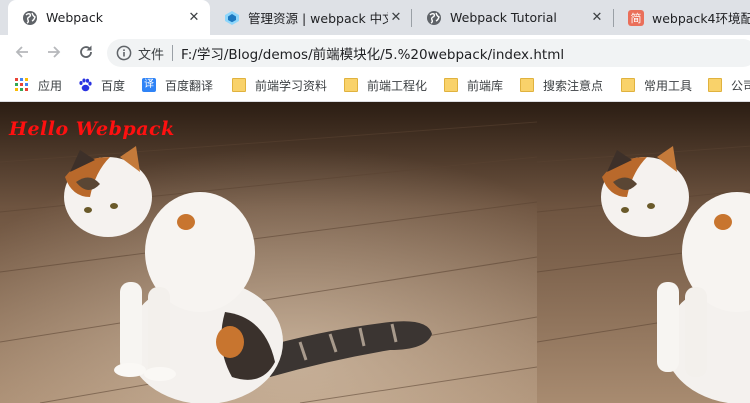 The width and height of the screenshot is (750, 403). I want to click on bookmark-folder-tools: 常用工具, so click(656, 85).